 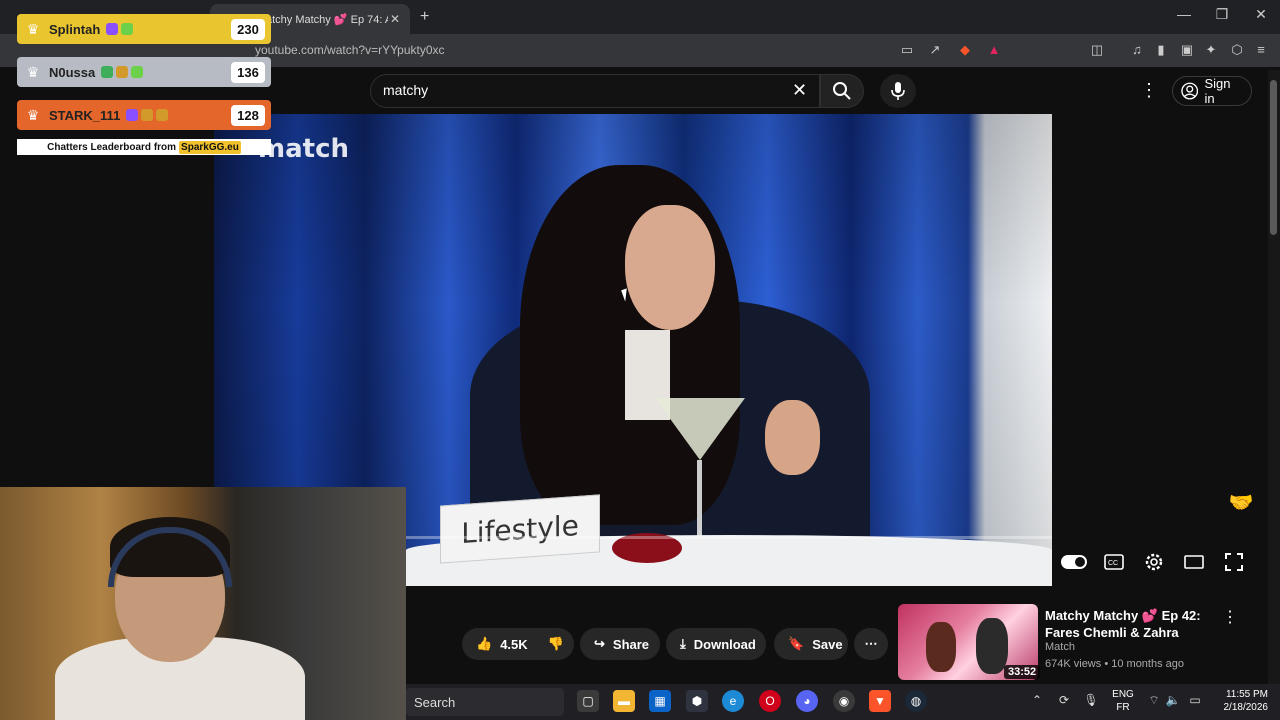 I want to click on sidebar-icon: ▮, so click(x=1161, y=50).